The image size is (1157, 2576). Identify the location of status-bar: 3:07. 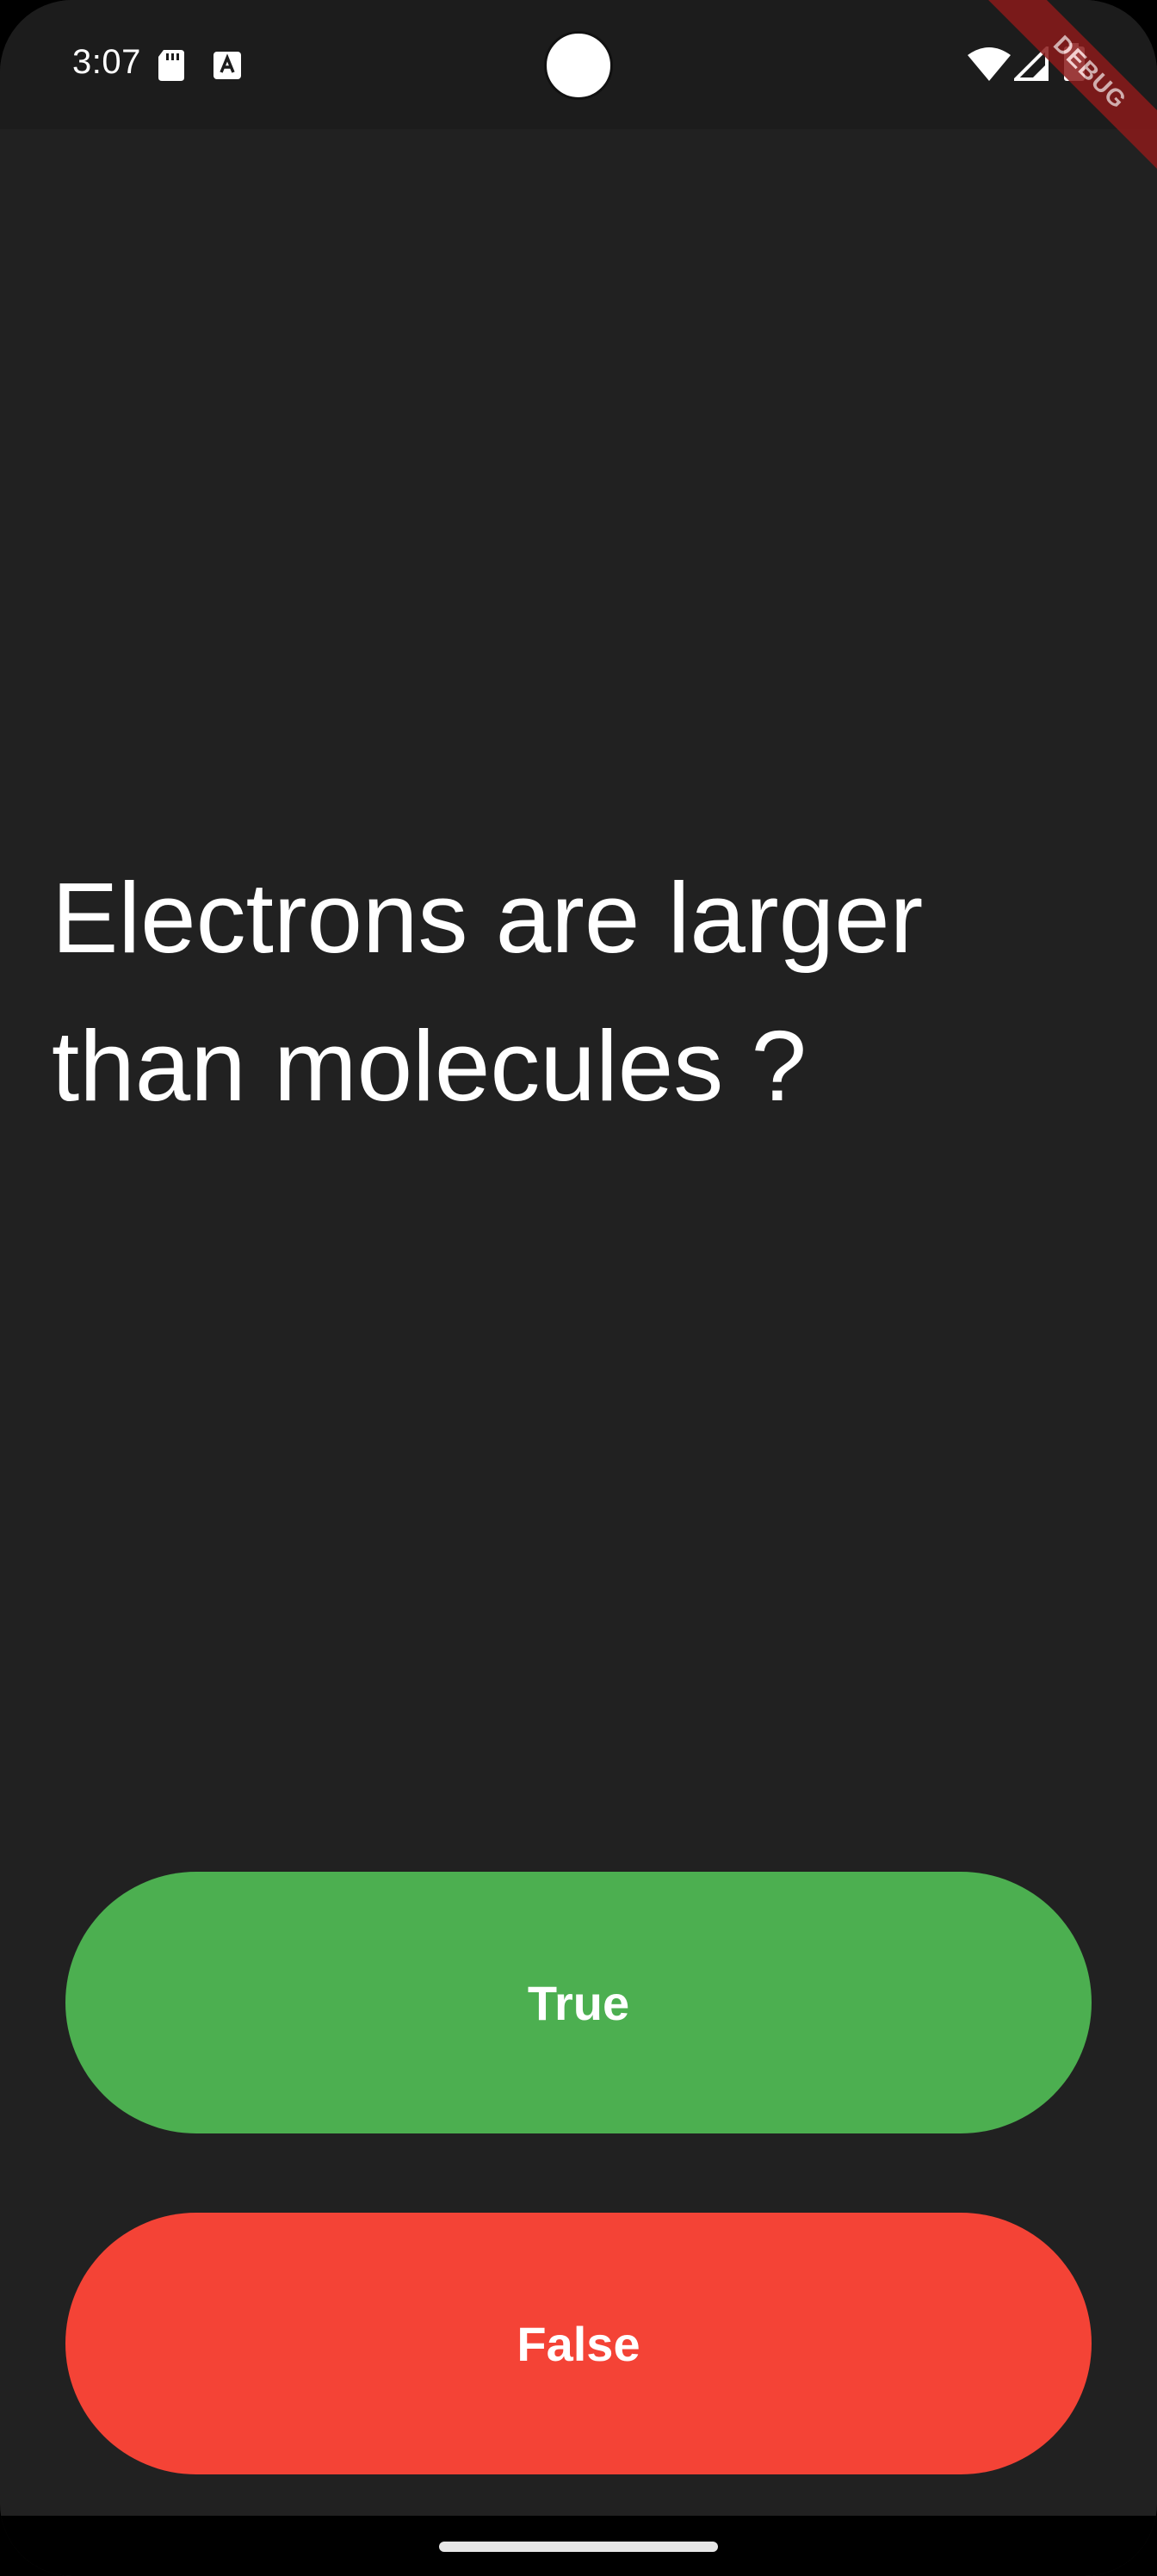
(579, 64).